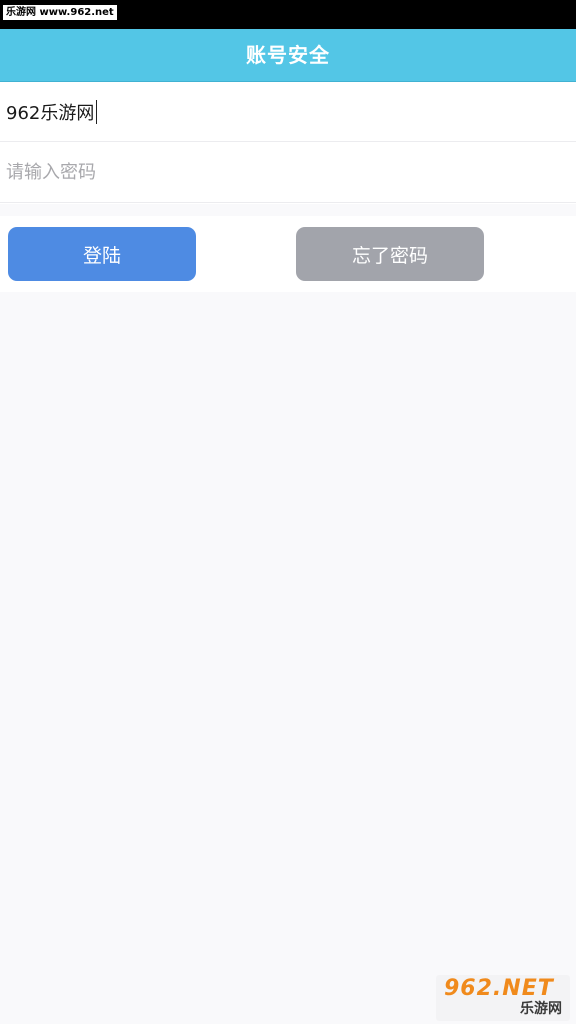 Image resolution: width=576 pixels, height=1024 pixels. What do you see at coordinates (390, 254) in the screenshot?
I see `forgot-password-button: 忘了密码` at bounding box center [390, 254].